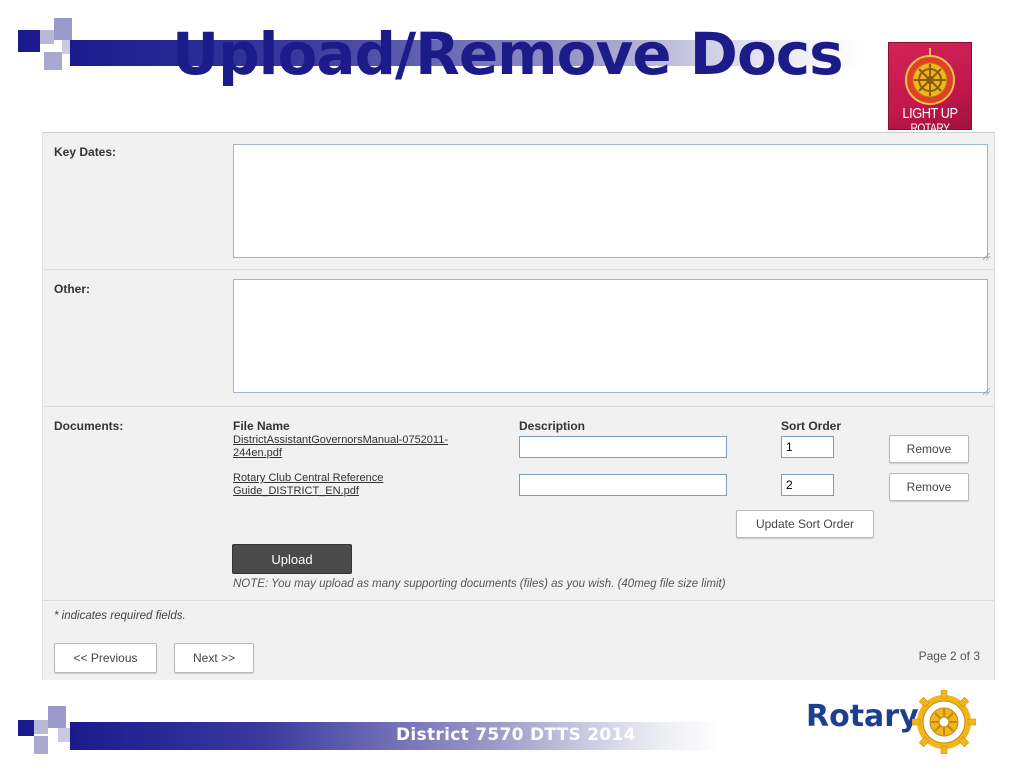 This screenshot has height=780, width=1024. What do you see at coordinates (85, 152) in the screenshot?
I see `key-dates-label: Key Dates:` at bounding box center [85, 152].